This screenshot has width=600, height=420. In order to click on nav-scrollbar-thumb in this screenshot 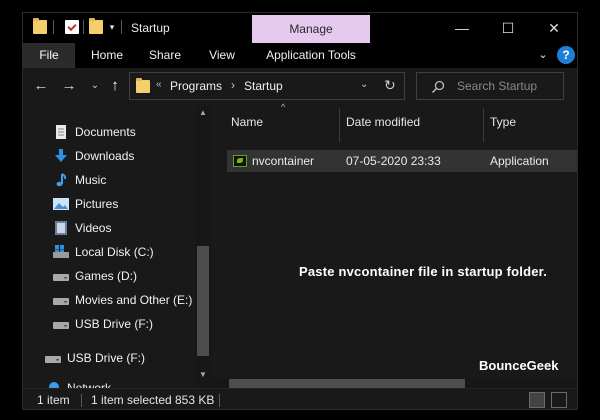, I will do `click(203, 301)`.